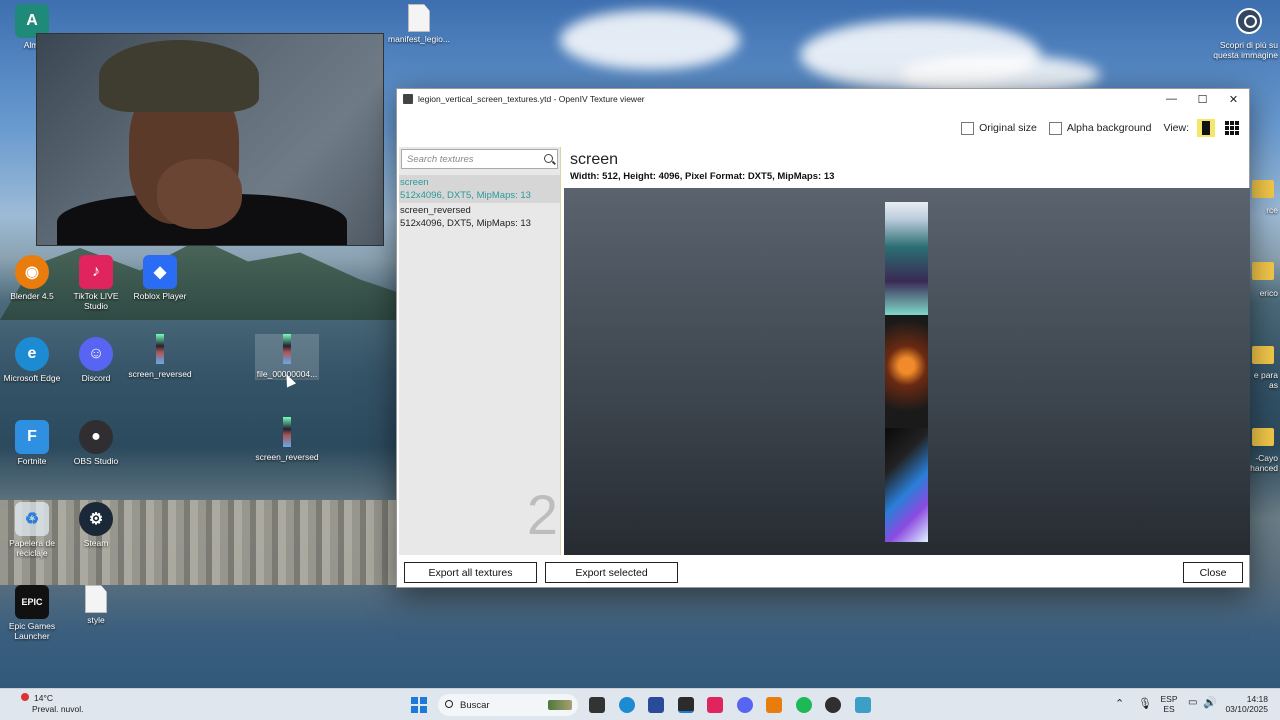 This screenshot has width=1280, height=720. I want to click on desktop-icon-label: rce, so click(1264, 210).